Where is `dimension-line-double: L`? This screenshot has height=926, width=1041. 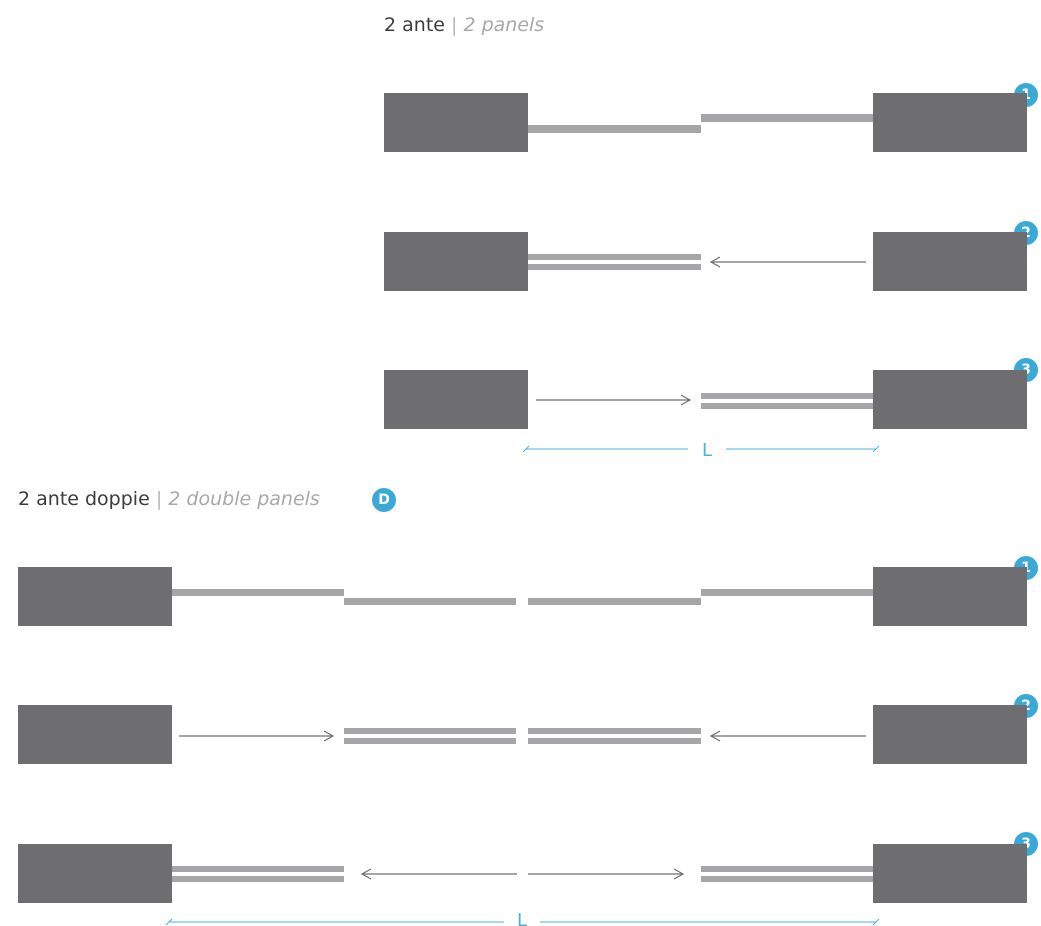 dimension-line-double: L is located at coordinates (522, 918).